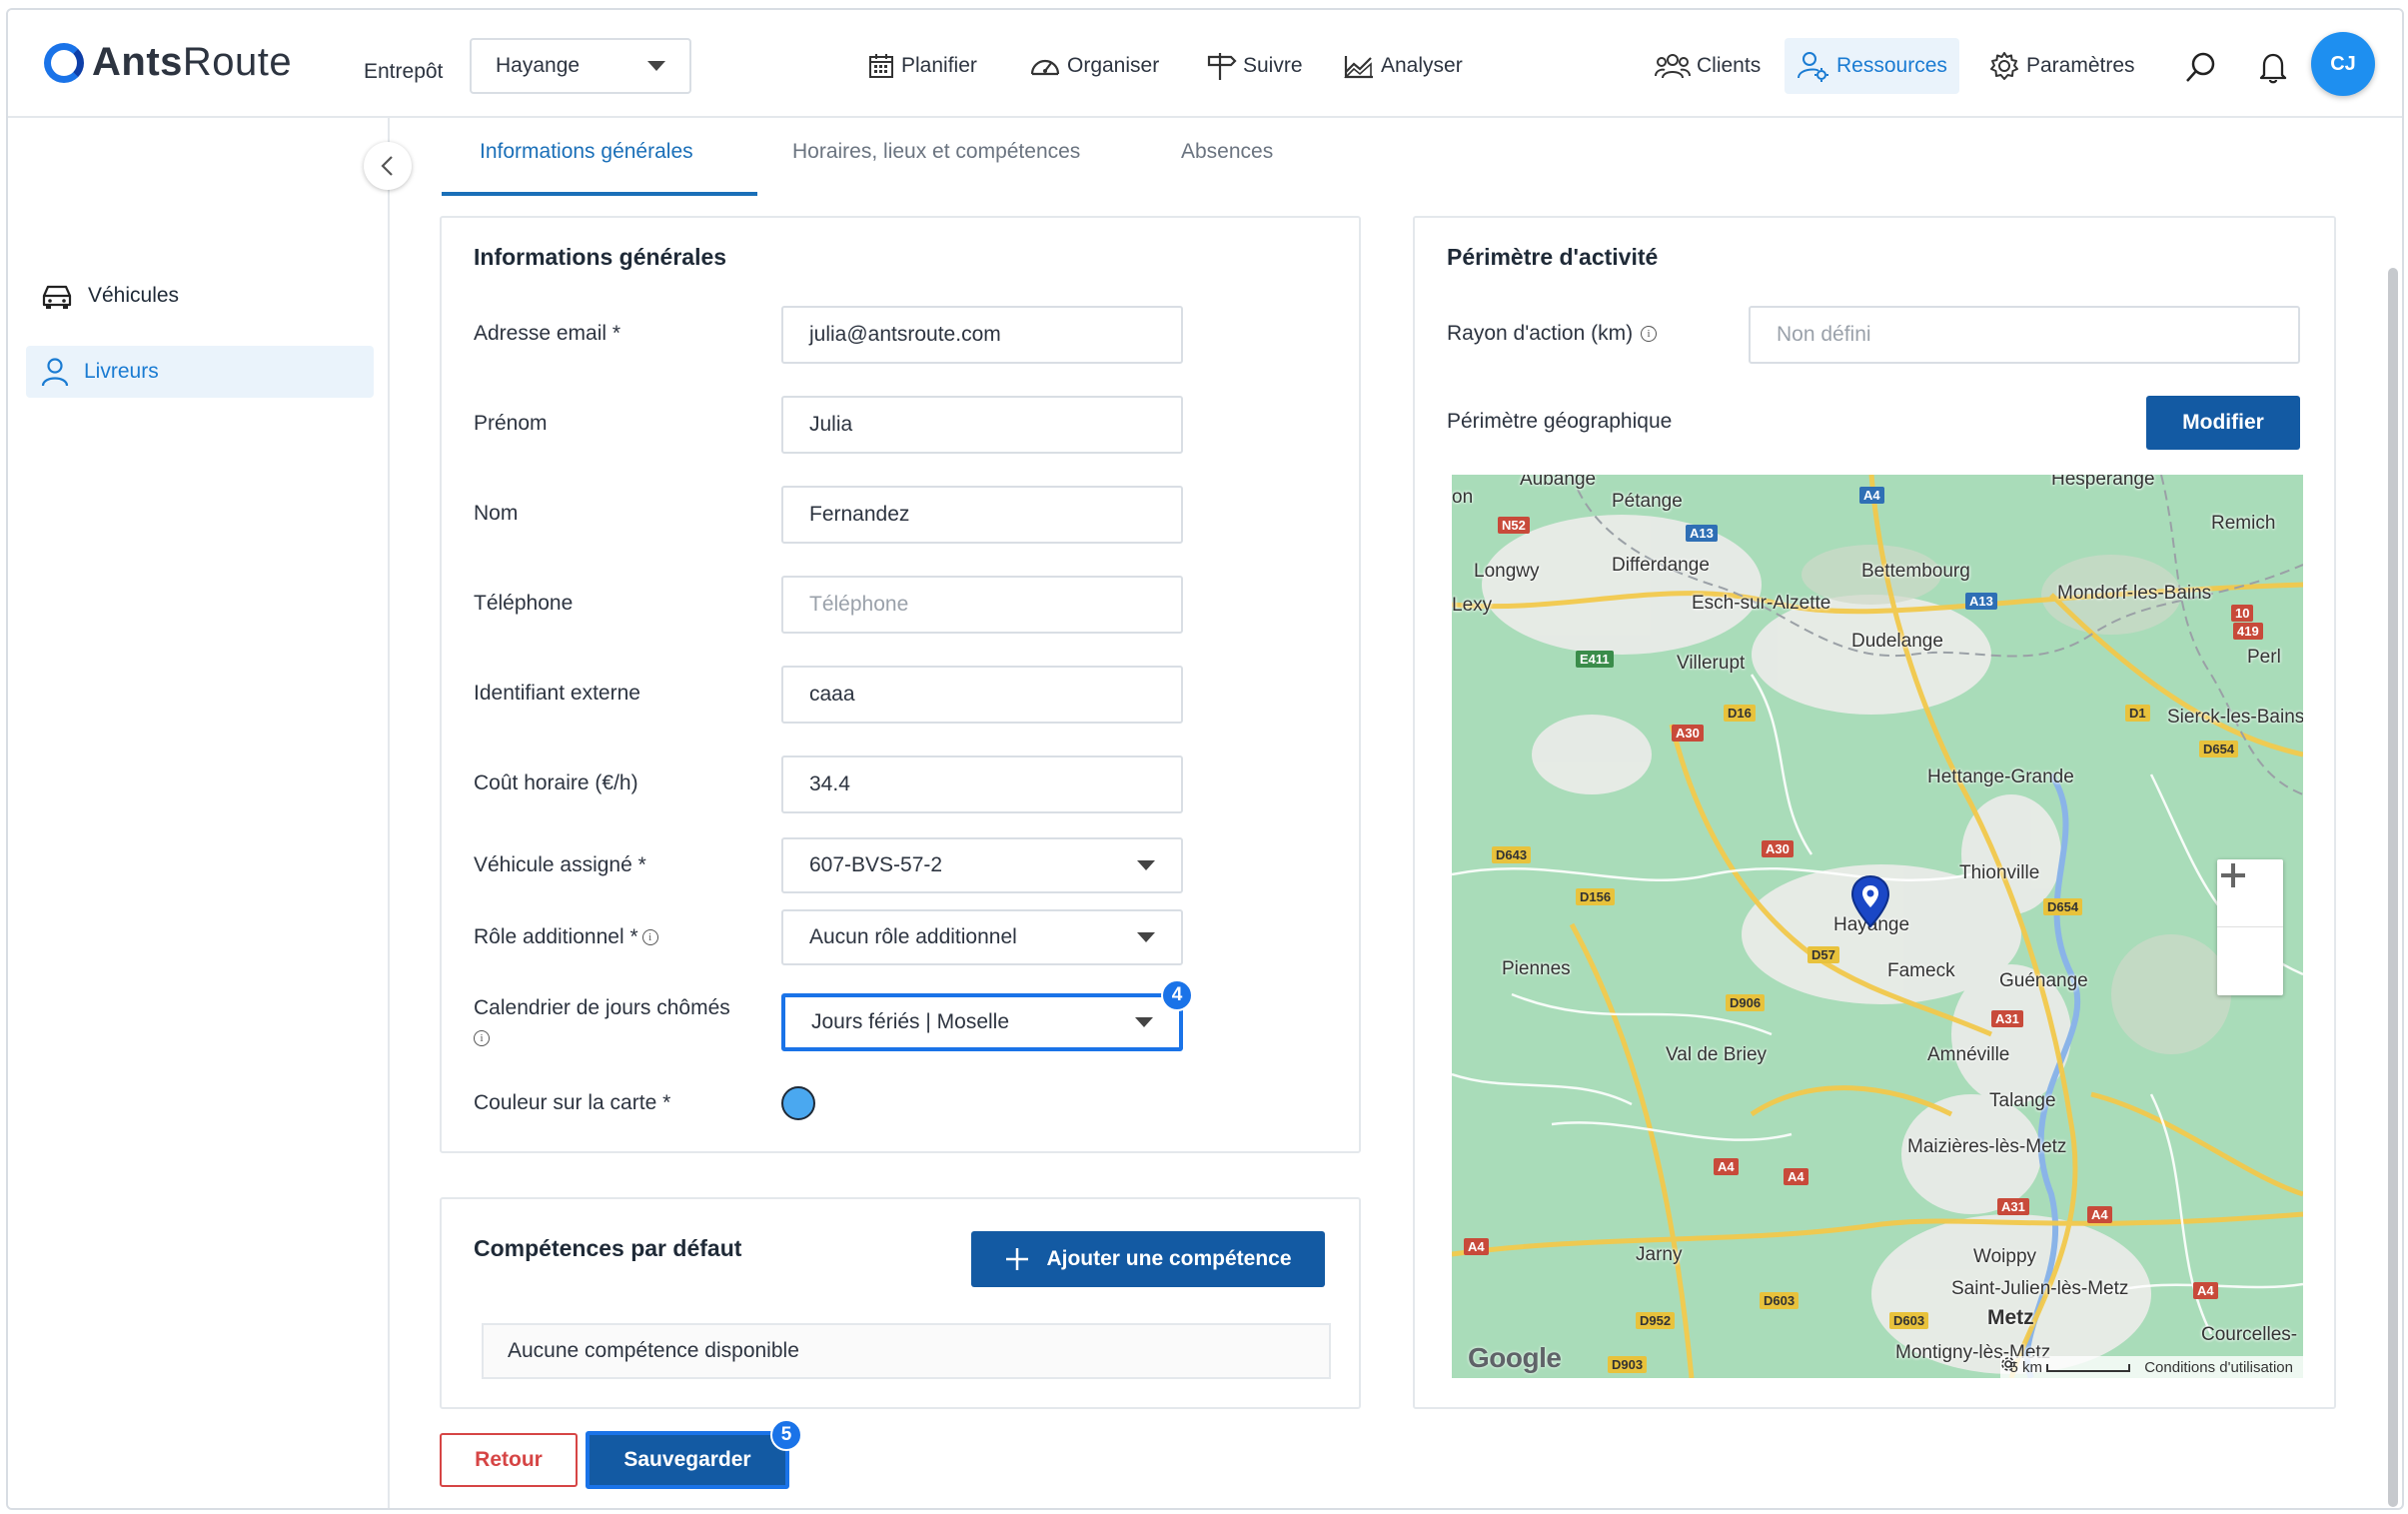  I want to click on user-avatar: CJ, so click(2343, 64).